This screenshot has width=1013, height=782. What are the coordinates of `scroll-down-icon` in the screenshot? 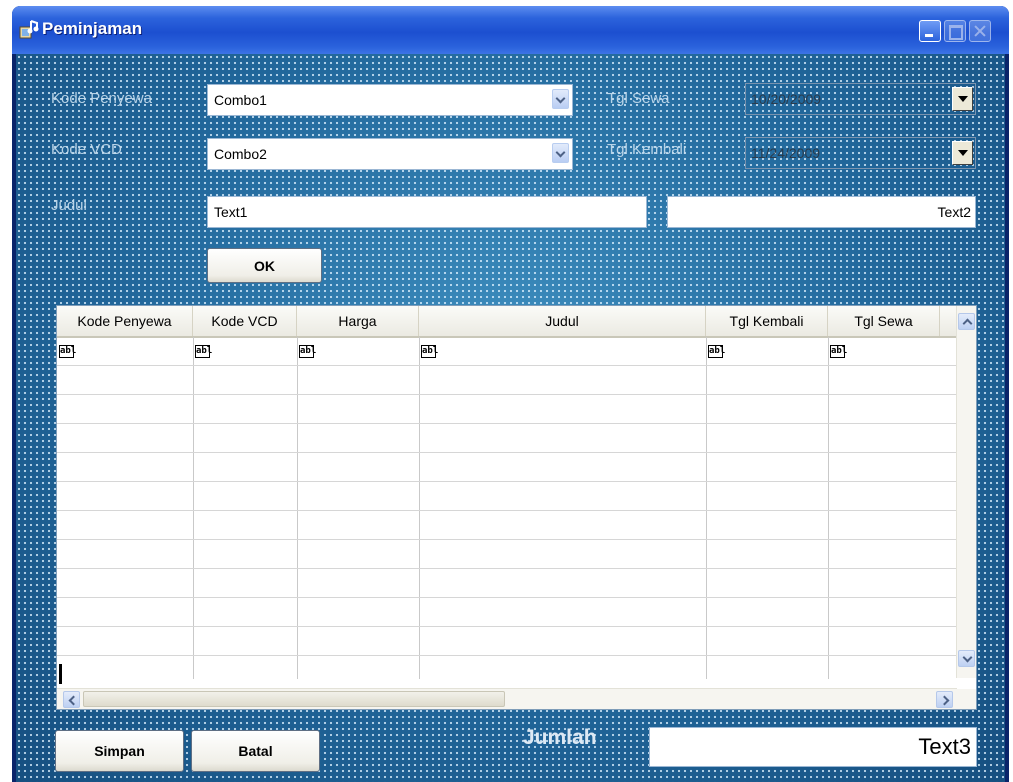 It's located at (966, 658).